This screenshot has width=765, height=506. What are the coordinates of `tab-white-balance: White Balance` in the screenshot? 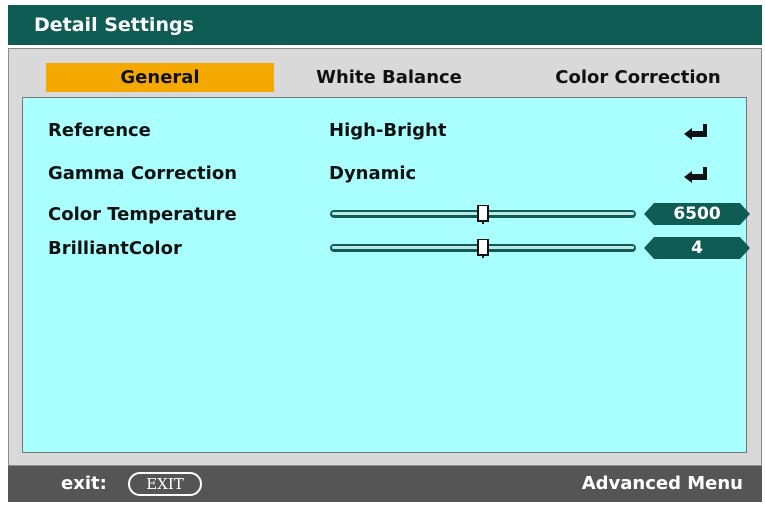 It's located at (389, 77).